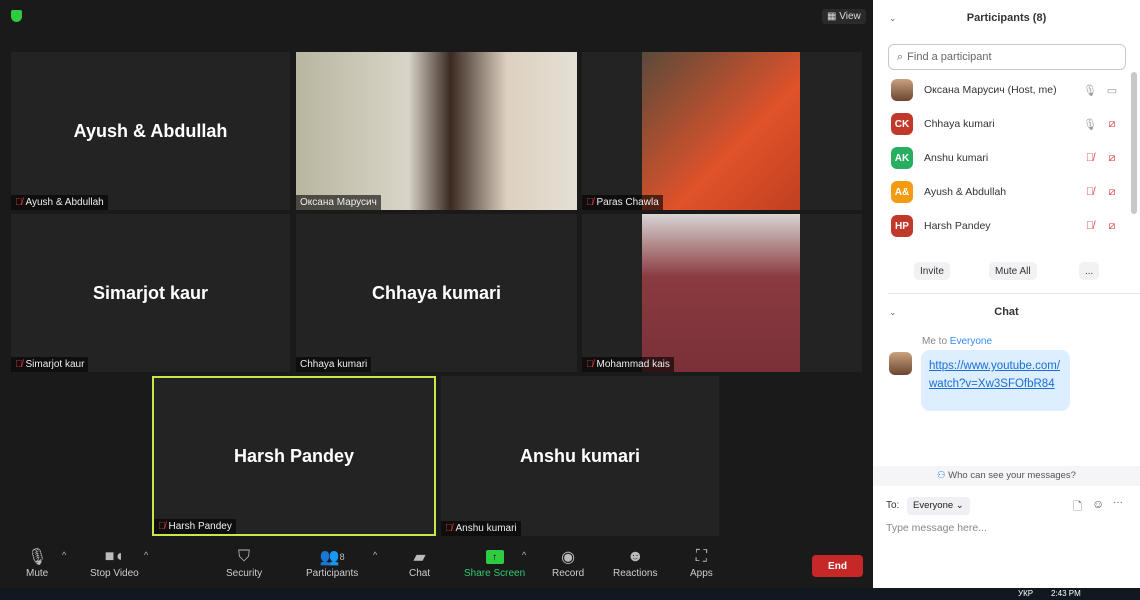  I want to click on recipient-dropdown: Everyone ⌄, so click(938, 506).